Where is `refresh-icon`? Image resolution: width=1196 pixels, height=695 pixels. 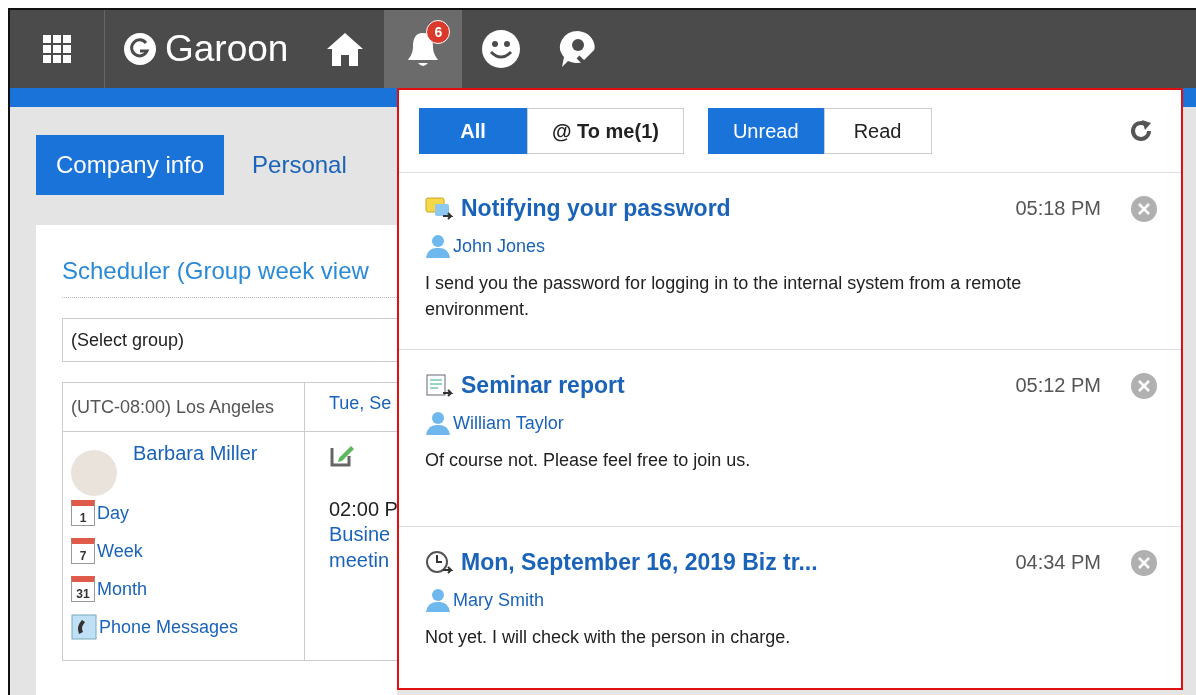
refresh-icon is located at coordinates (1141, 131).